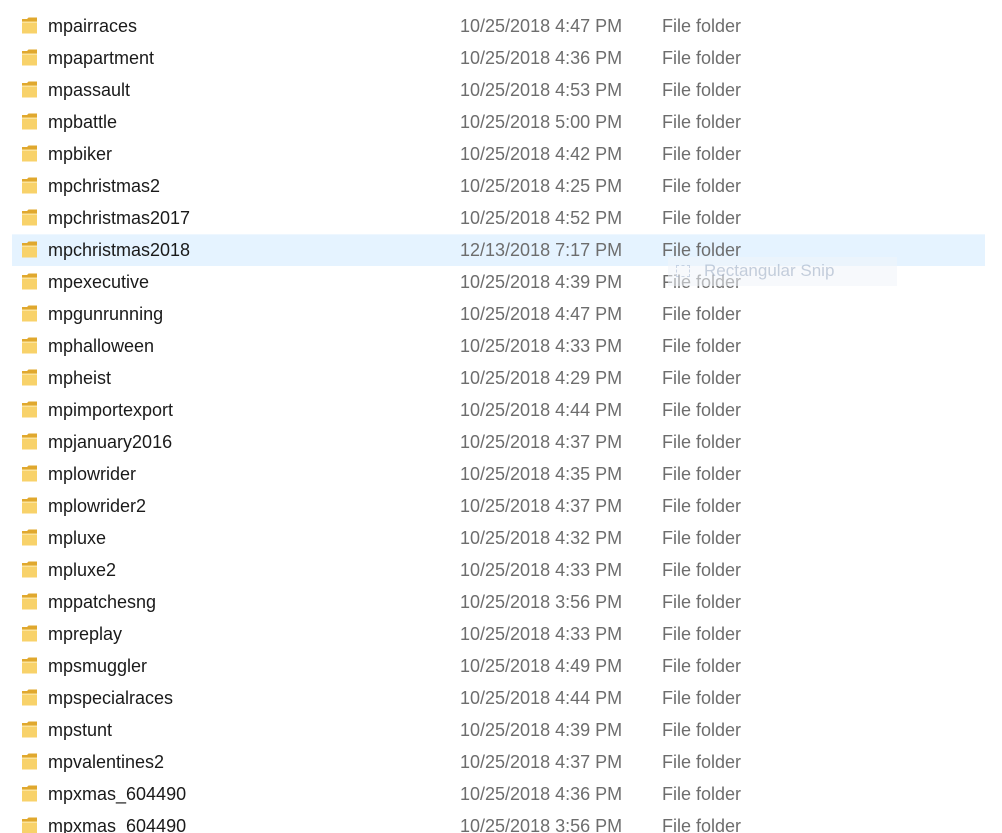 This screenshot has height=833, width=1002. Describe the element at coordinates (82, 122) in the screenshot. I see `file-name: mpbattle` at that location.